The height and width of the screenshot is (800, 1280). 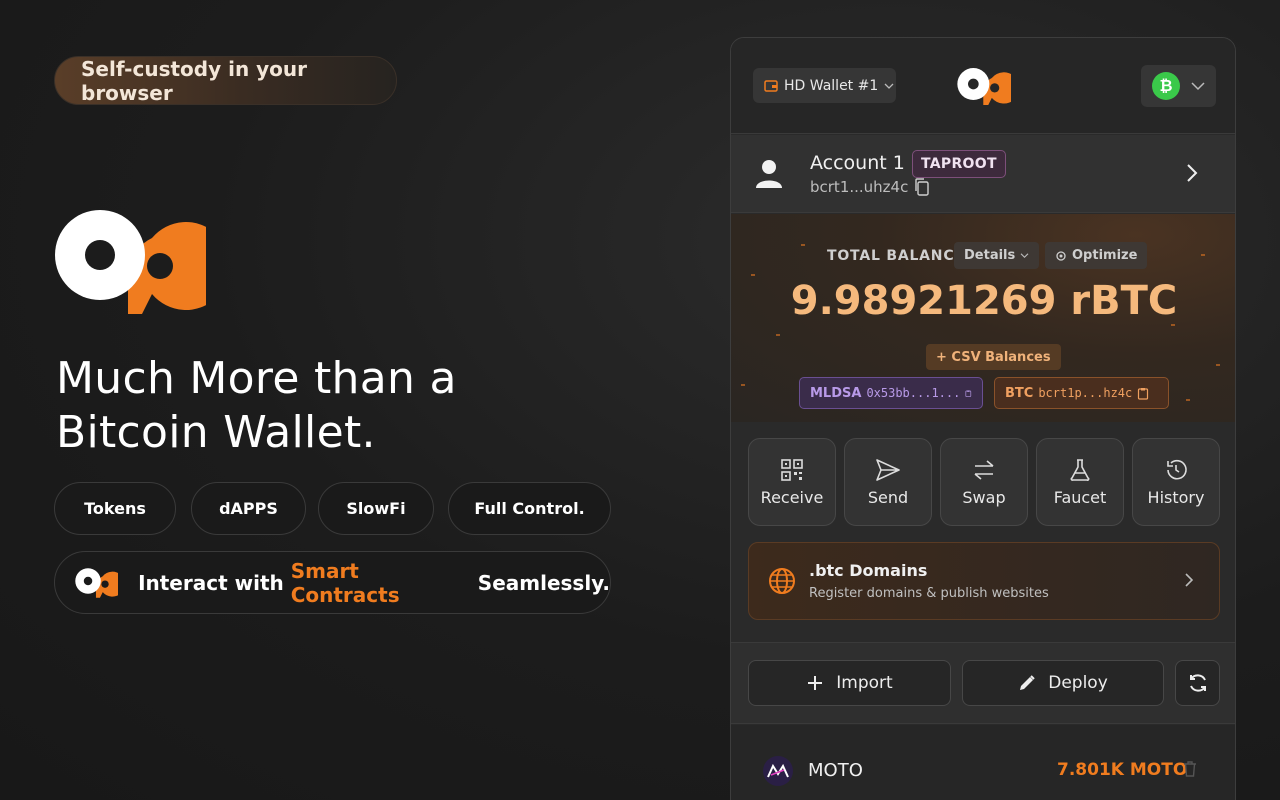 What do you see at coordinates (782, 581) in the screenshot?
I see `globe-icon` at bounding box center [782, 581].